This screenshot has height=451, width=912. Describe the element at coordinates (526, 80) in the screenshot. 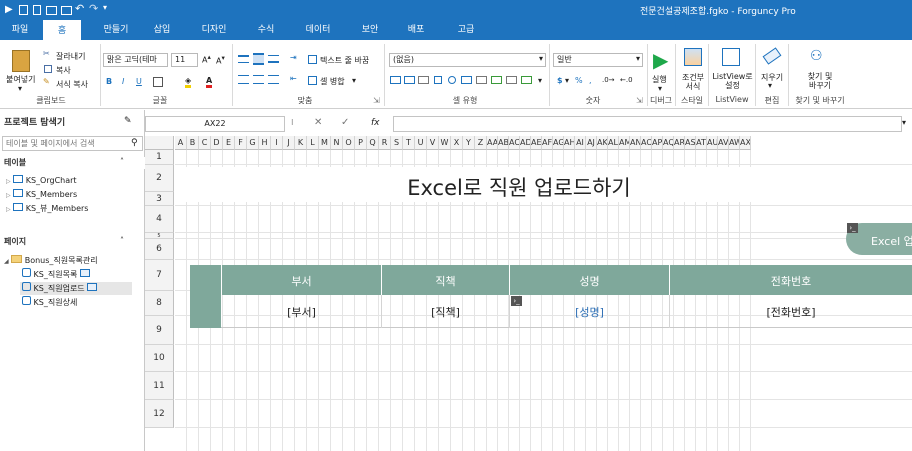

I see `celltype-chart-icon` at that location.